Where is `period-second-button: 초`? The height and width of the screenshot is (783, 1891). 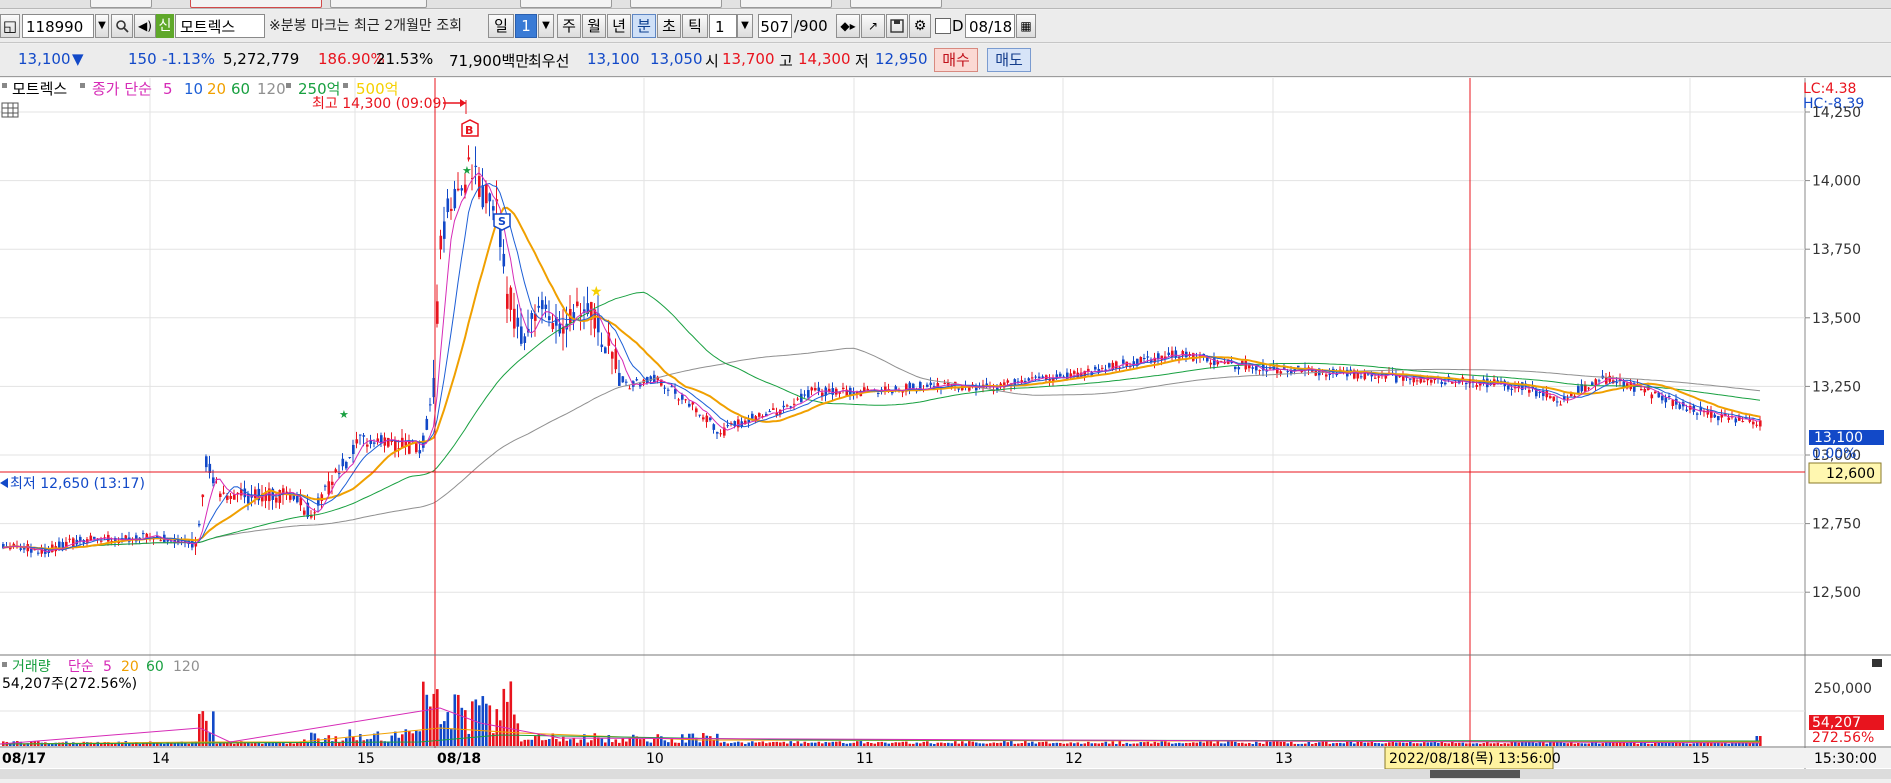
period-second-button: 초 is located at coordinates (669, 26).